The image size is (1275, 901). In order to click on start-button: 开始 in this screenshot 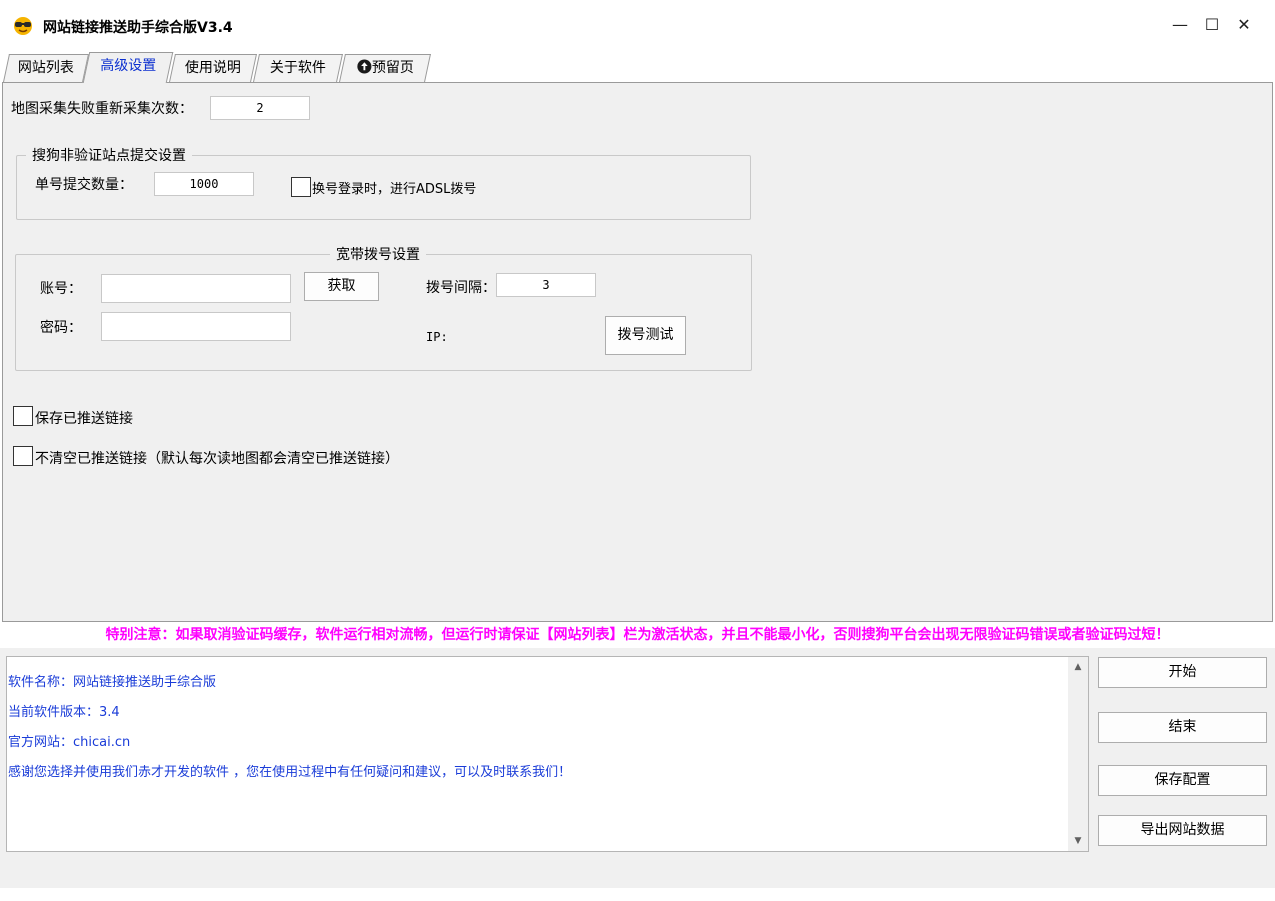, I will do `click(1182, 672)`.